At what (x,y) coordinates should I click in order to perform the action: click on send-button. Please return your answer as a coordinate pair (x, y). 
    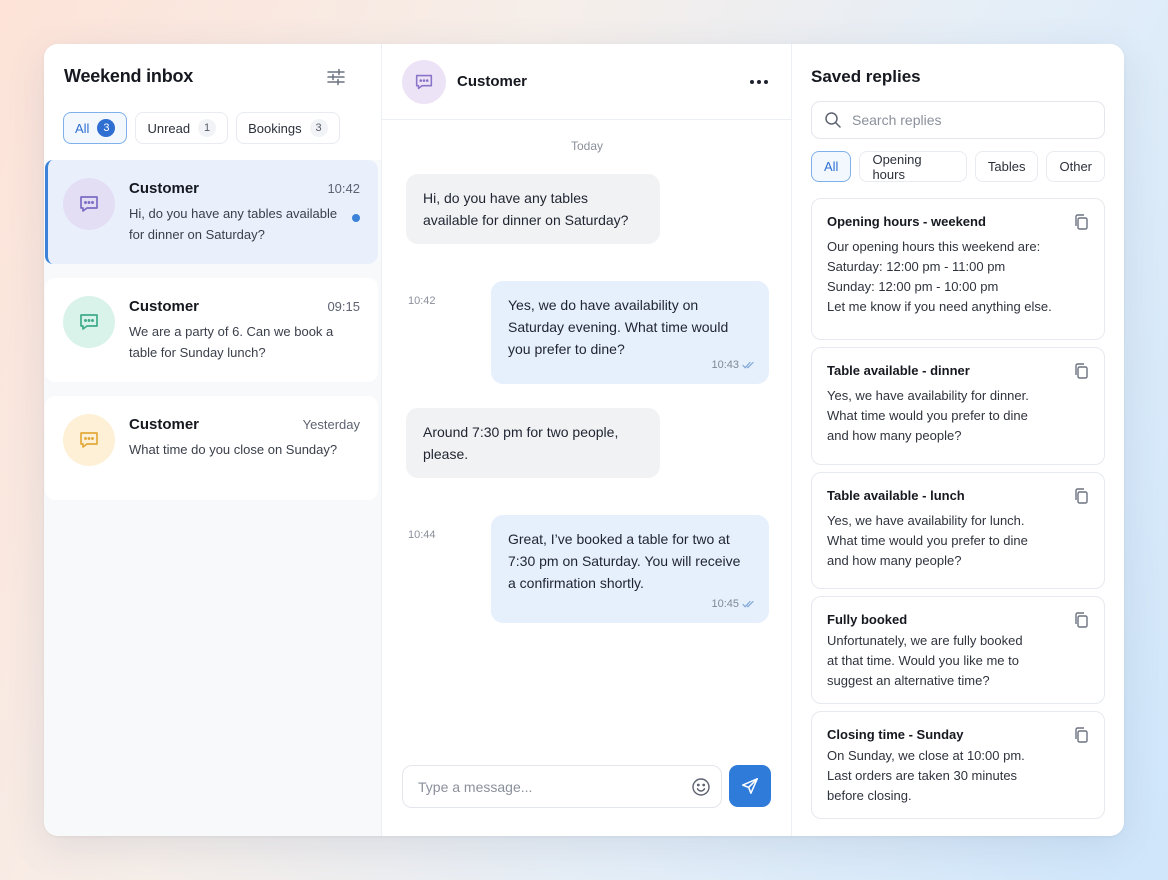
    Looking at the image, I should click on (750, 786).